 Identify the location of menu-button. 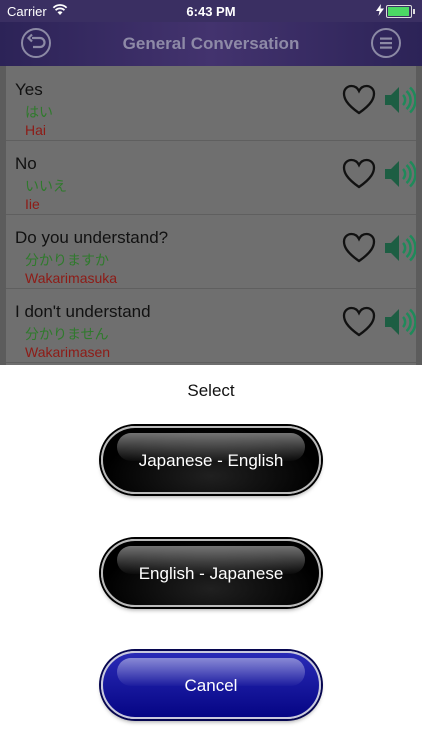
(386, 43).